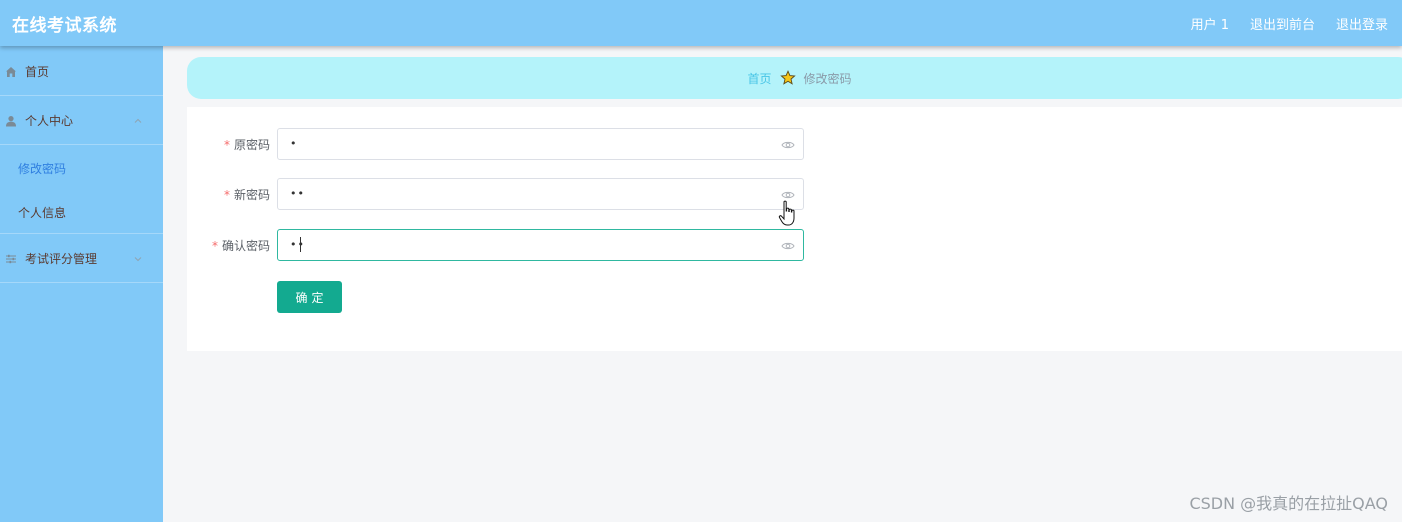  What do you see at coordinates (138, 258) in the screenshot?
I see `chevron-down-icon` at bounding box center [138, 258].